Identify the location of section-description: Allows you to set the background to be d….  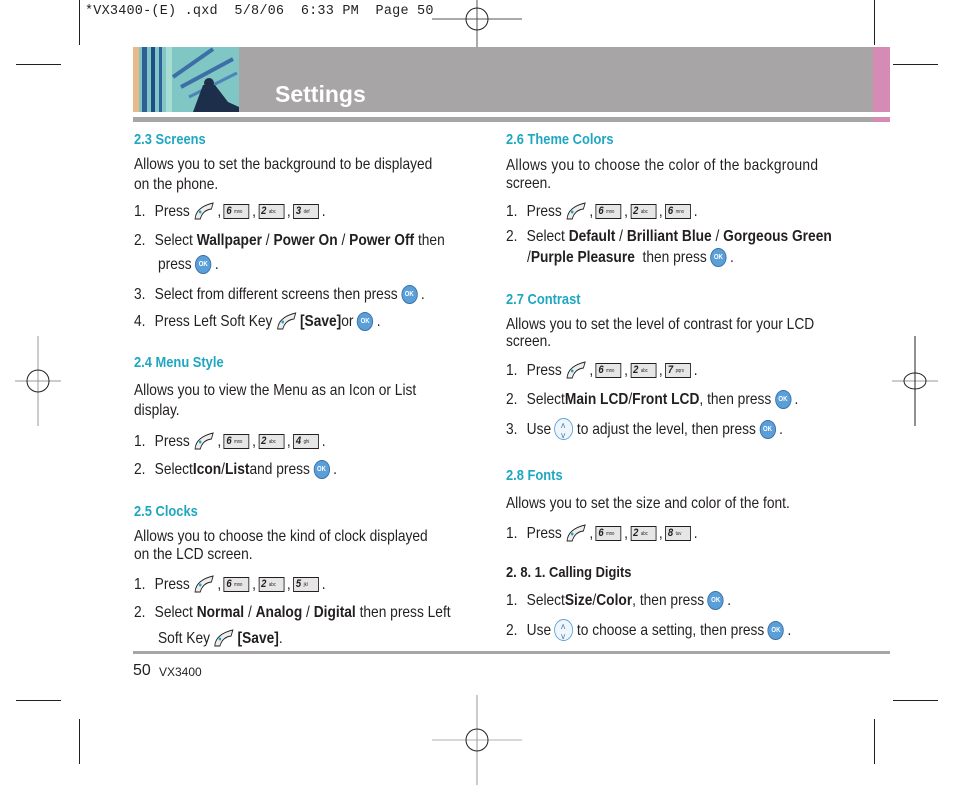
(283, 164).